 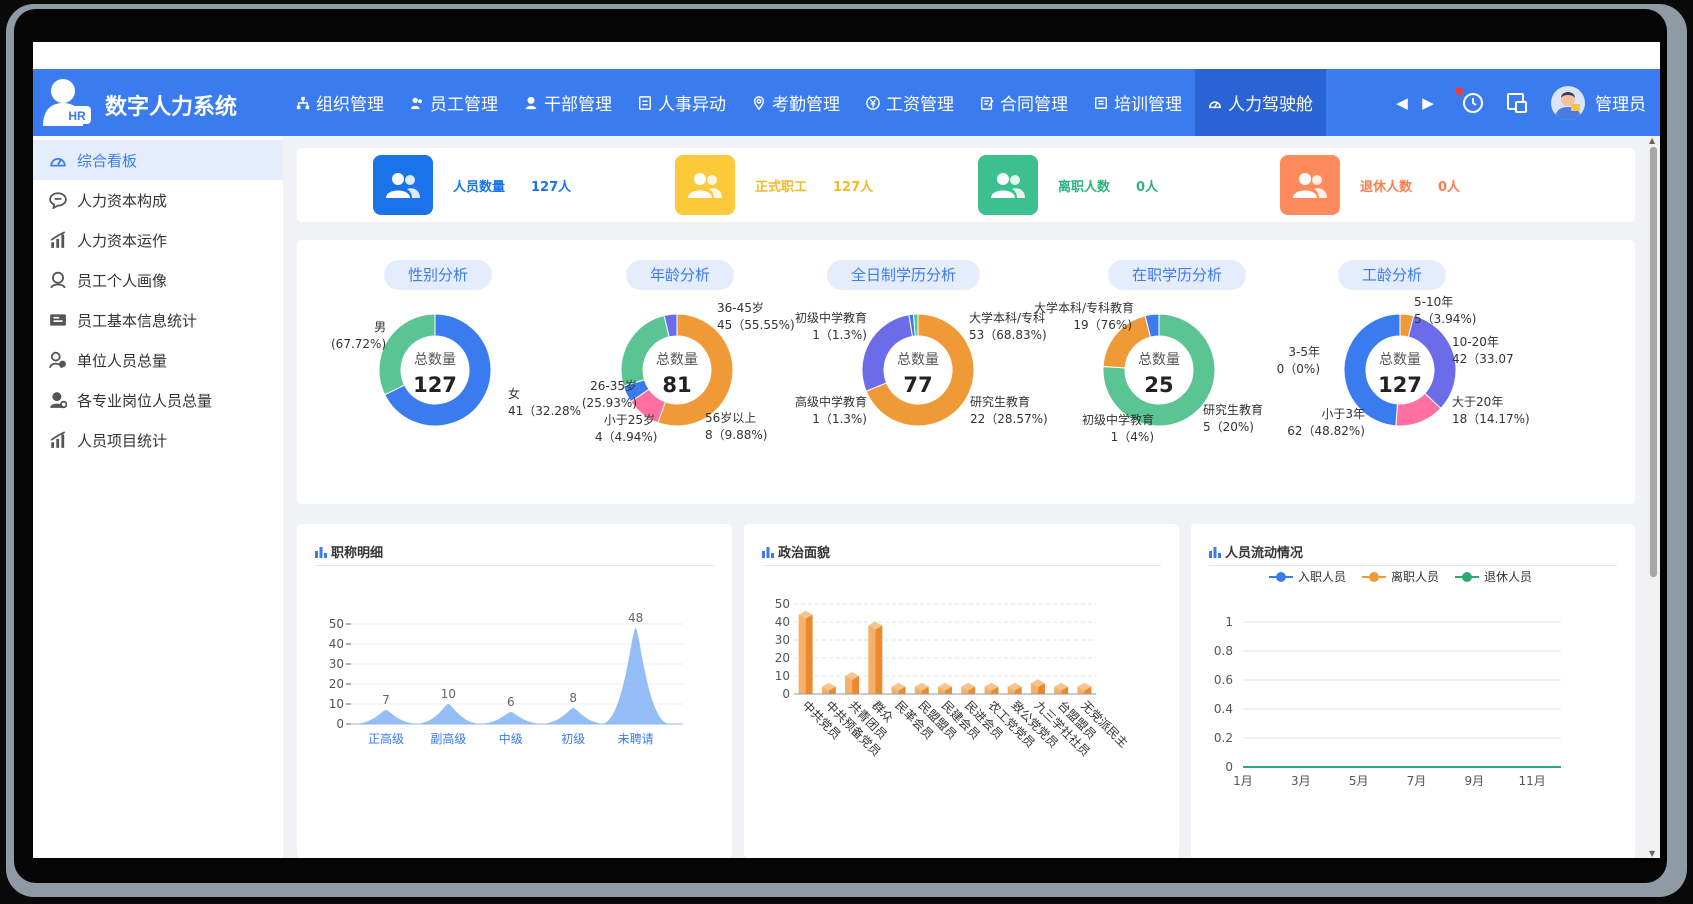 I want to click on nav-next-arrow-icon: ▶, so click(x=1428, y=103).